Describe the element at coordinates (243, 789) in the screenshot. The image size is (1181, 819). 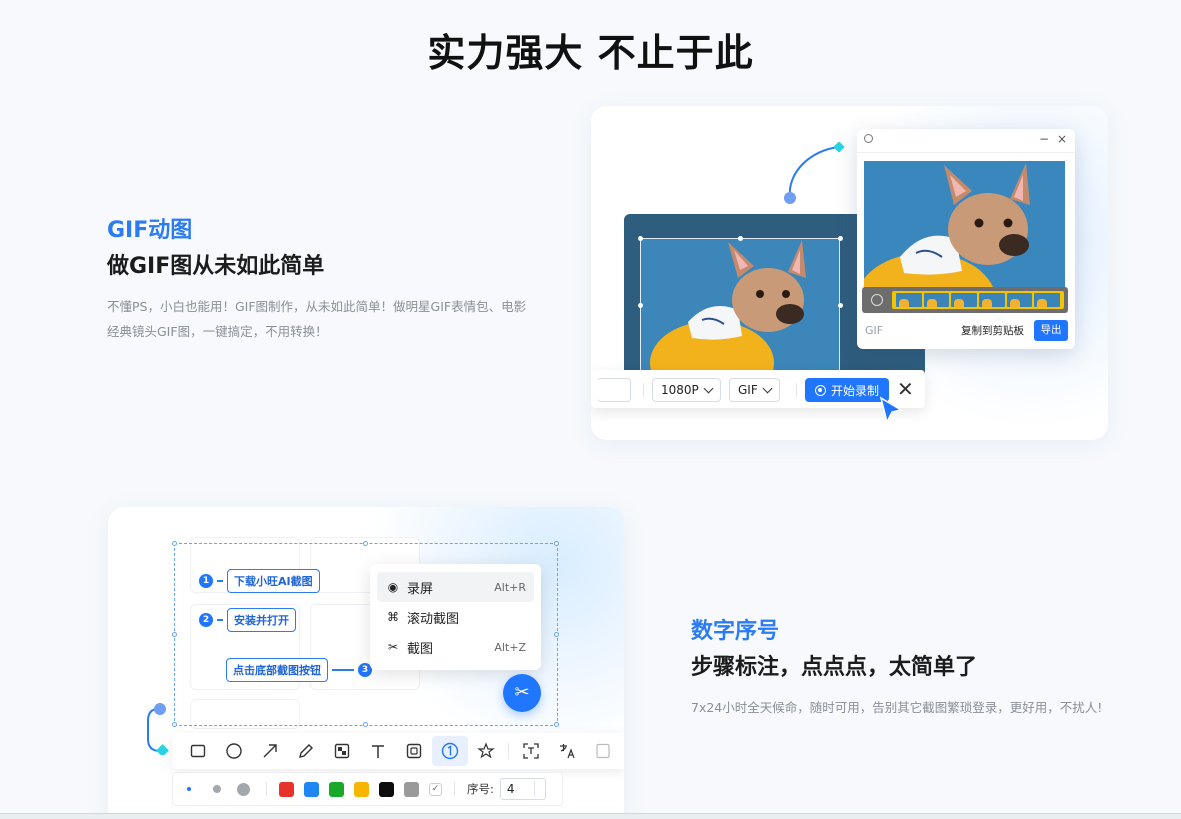
I see `stroke-size-large` at that location.